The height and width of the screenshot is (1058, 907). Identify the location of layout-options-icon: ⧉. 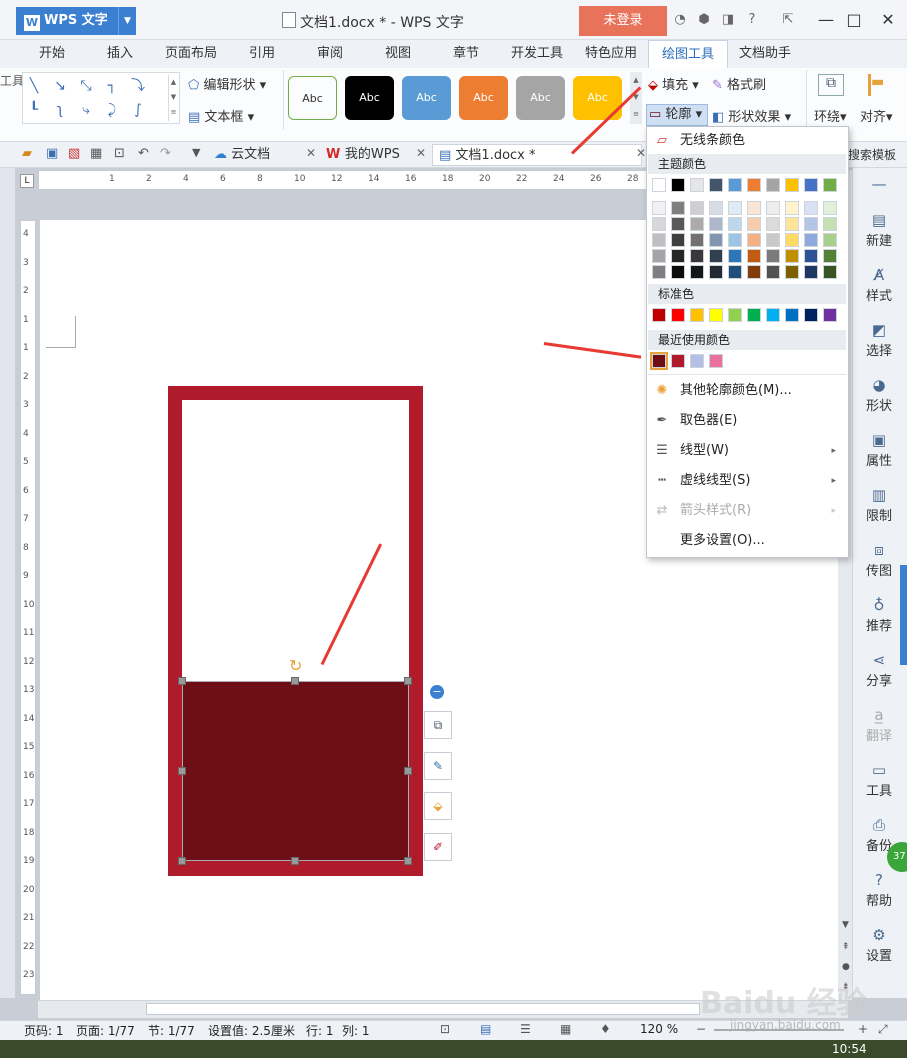
(438, 725).